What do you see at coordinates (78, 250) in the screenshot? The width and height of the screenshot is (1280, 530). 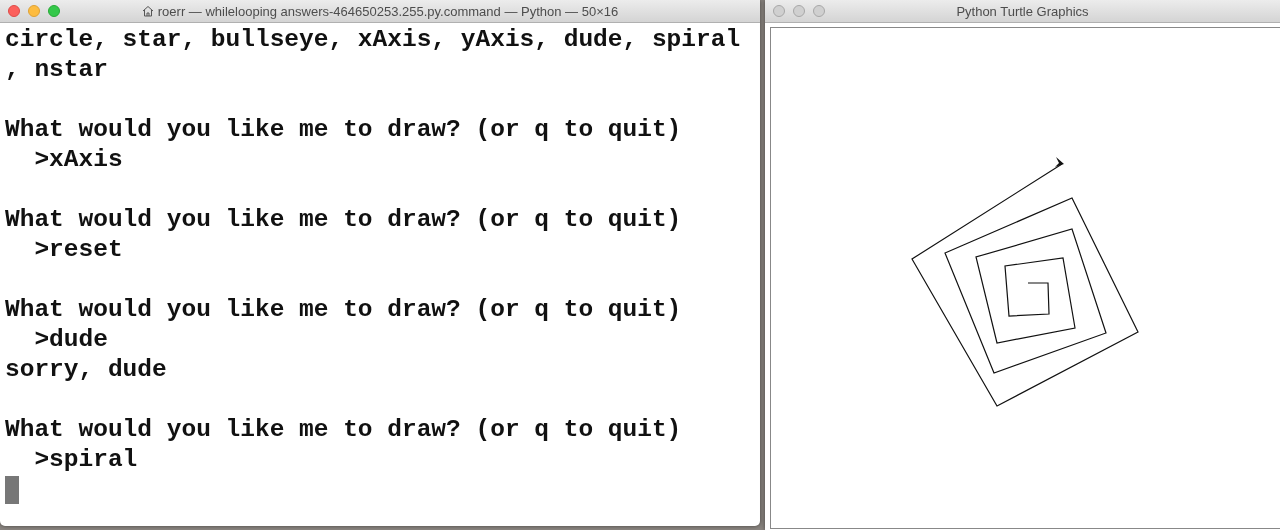 I see `terminal-line: >reset` at bounding box center [78, 250].